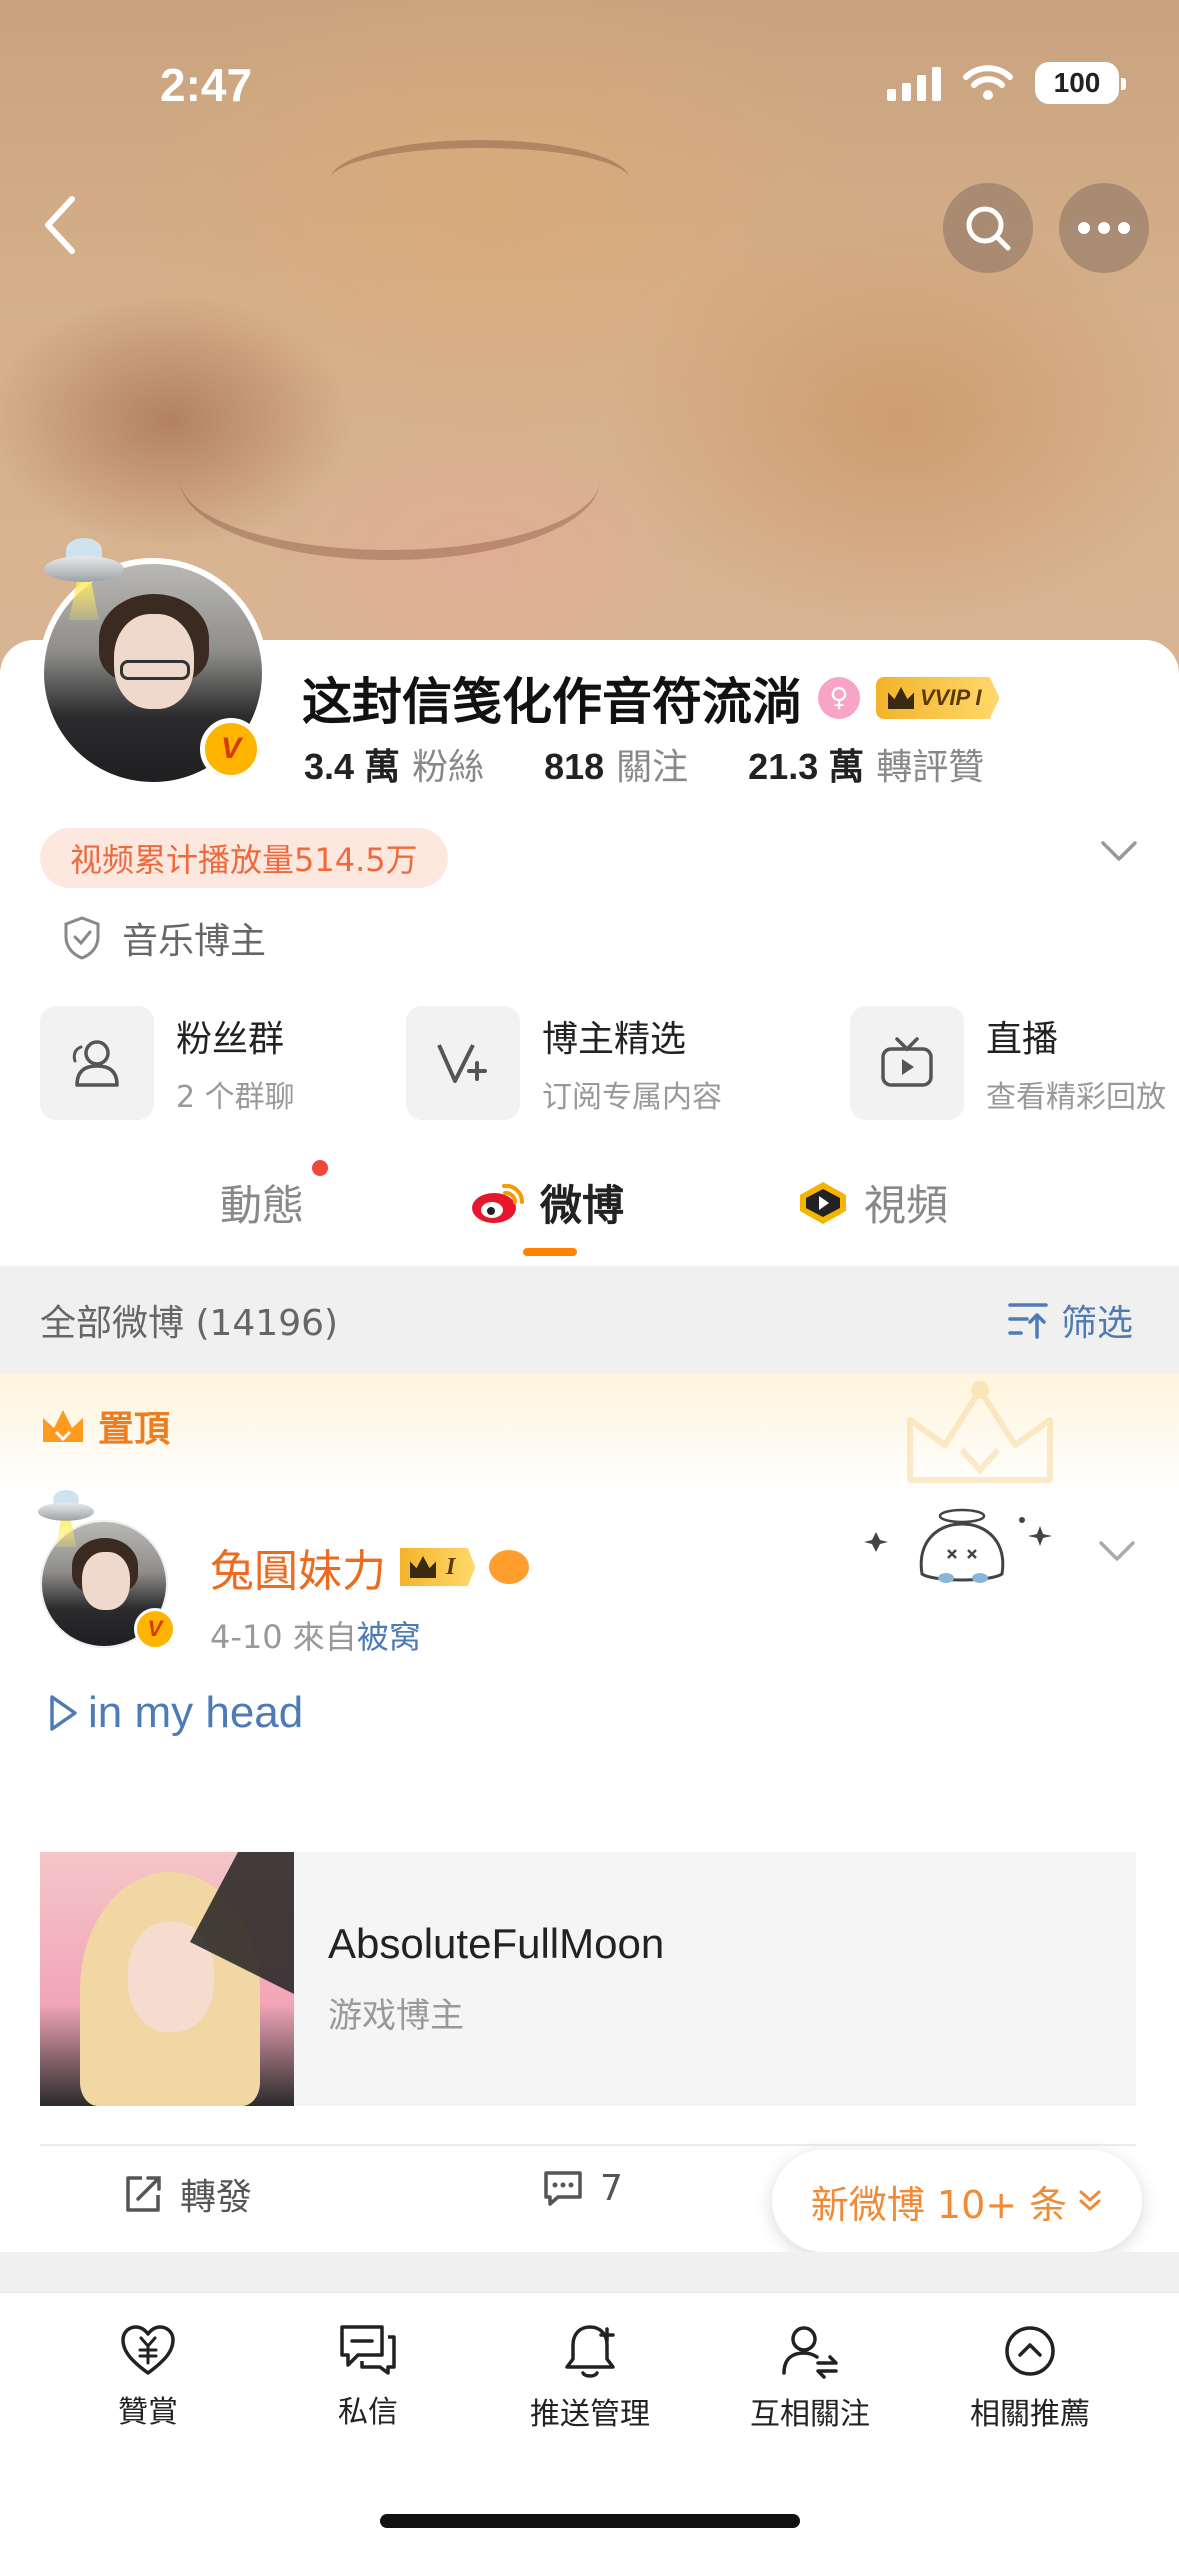  What do you see at coordinates (951, 697) in the screenshot?
I see `vvip-label: VVIP I` at bounding box center [951, 697].